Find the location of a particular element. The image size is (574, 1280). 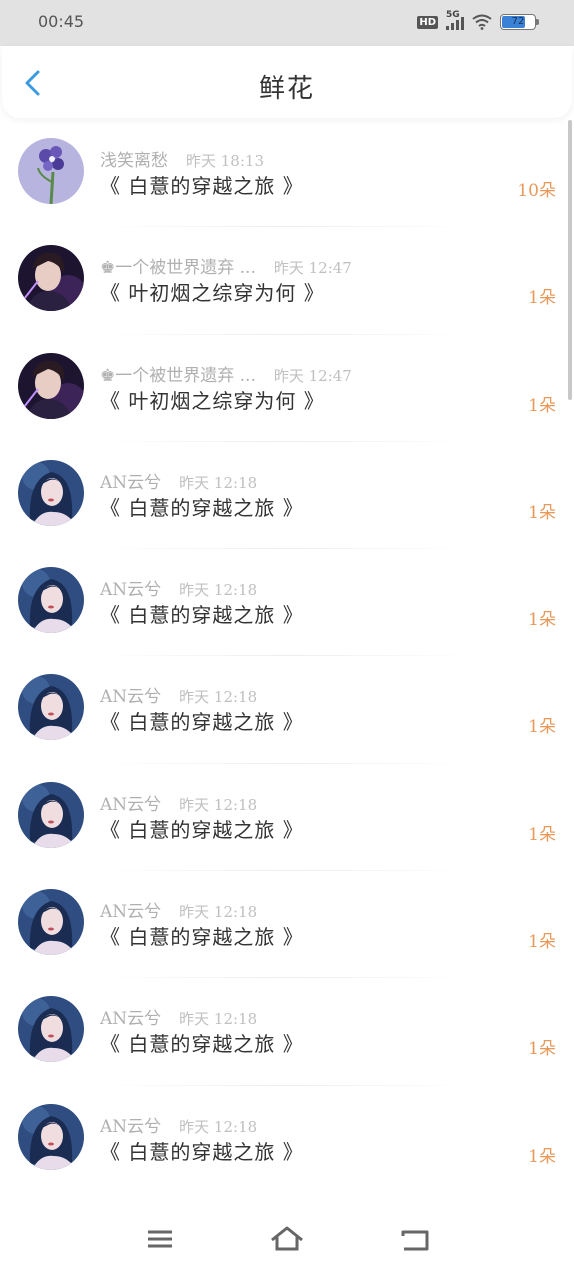

wifi-icon is located at coordinates (482, 22).